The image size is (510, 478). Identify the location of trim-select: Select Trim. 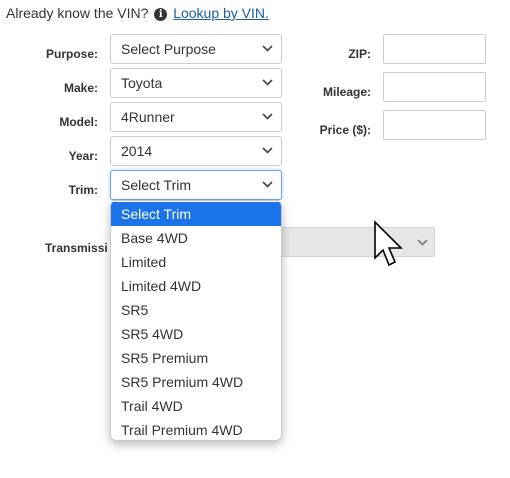
(196, 185).